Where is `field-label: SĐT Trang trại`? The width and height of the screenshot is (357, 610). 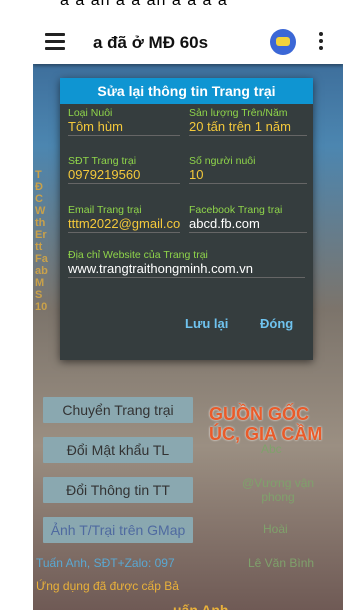 field-label: SĐT Trang trại is located at coordinates (102, 161).